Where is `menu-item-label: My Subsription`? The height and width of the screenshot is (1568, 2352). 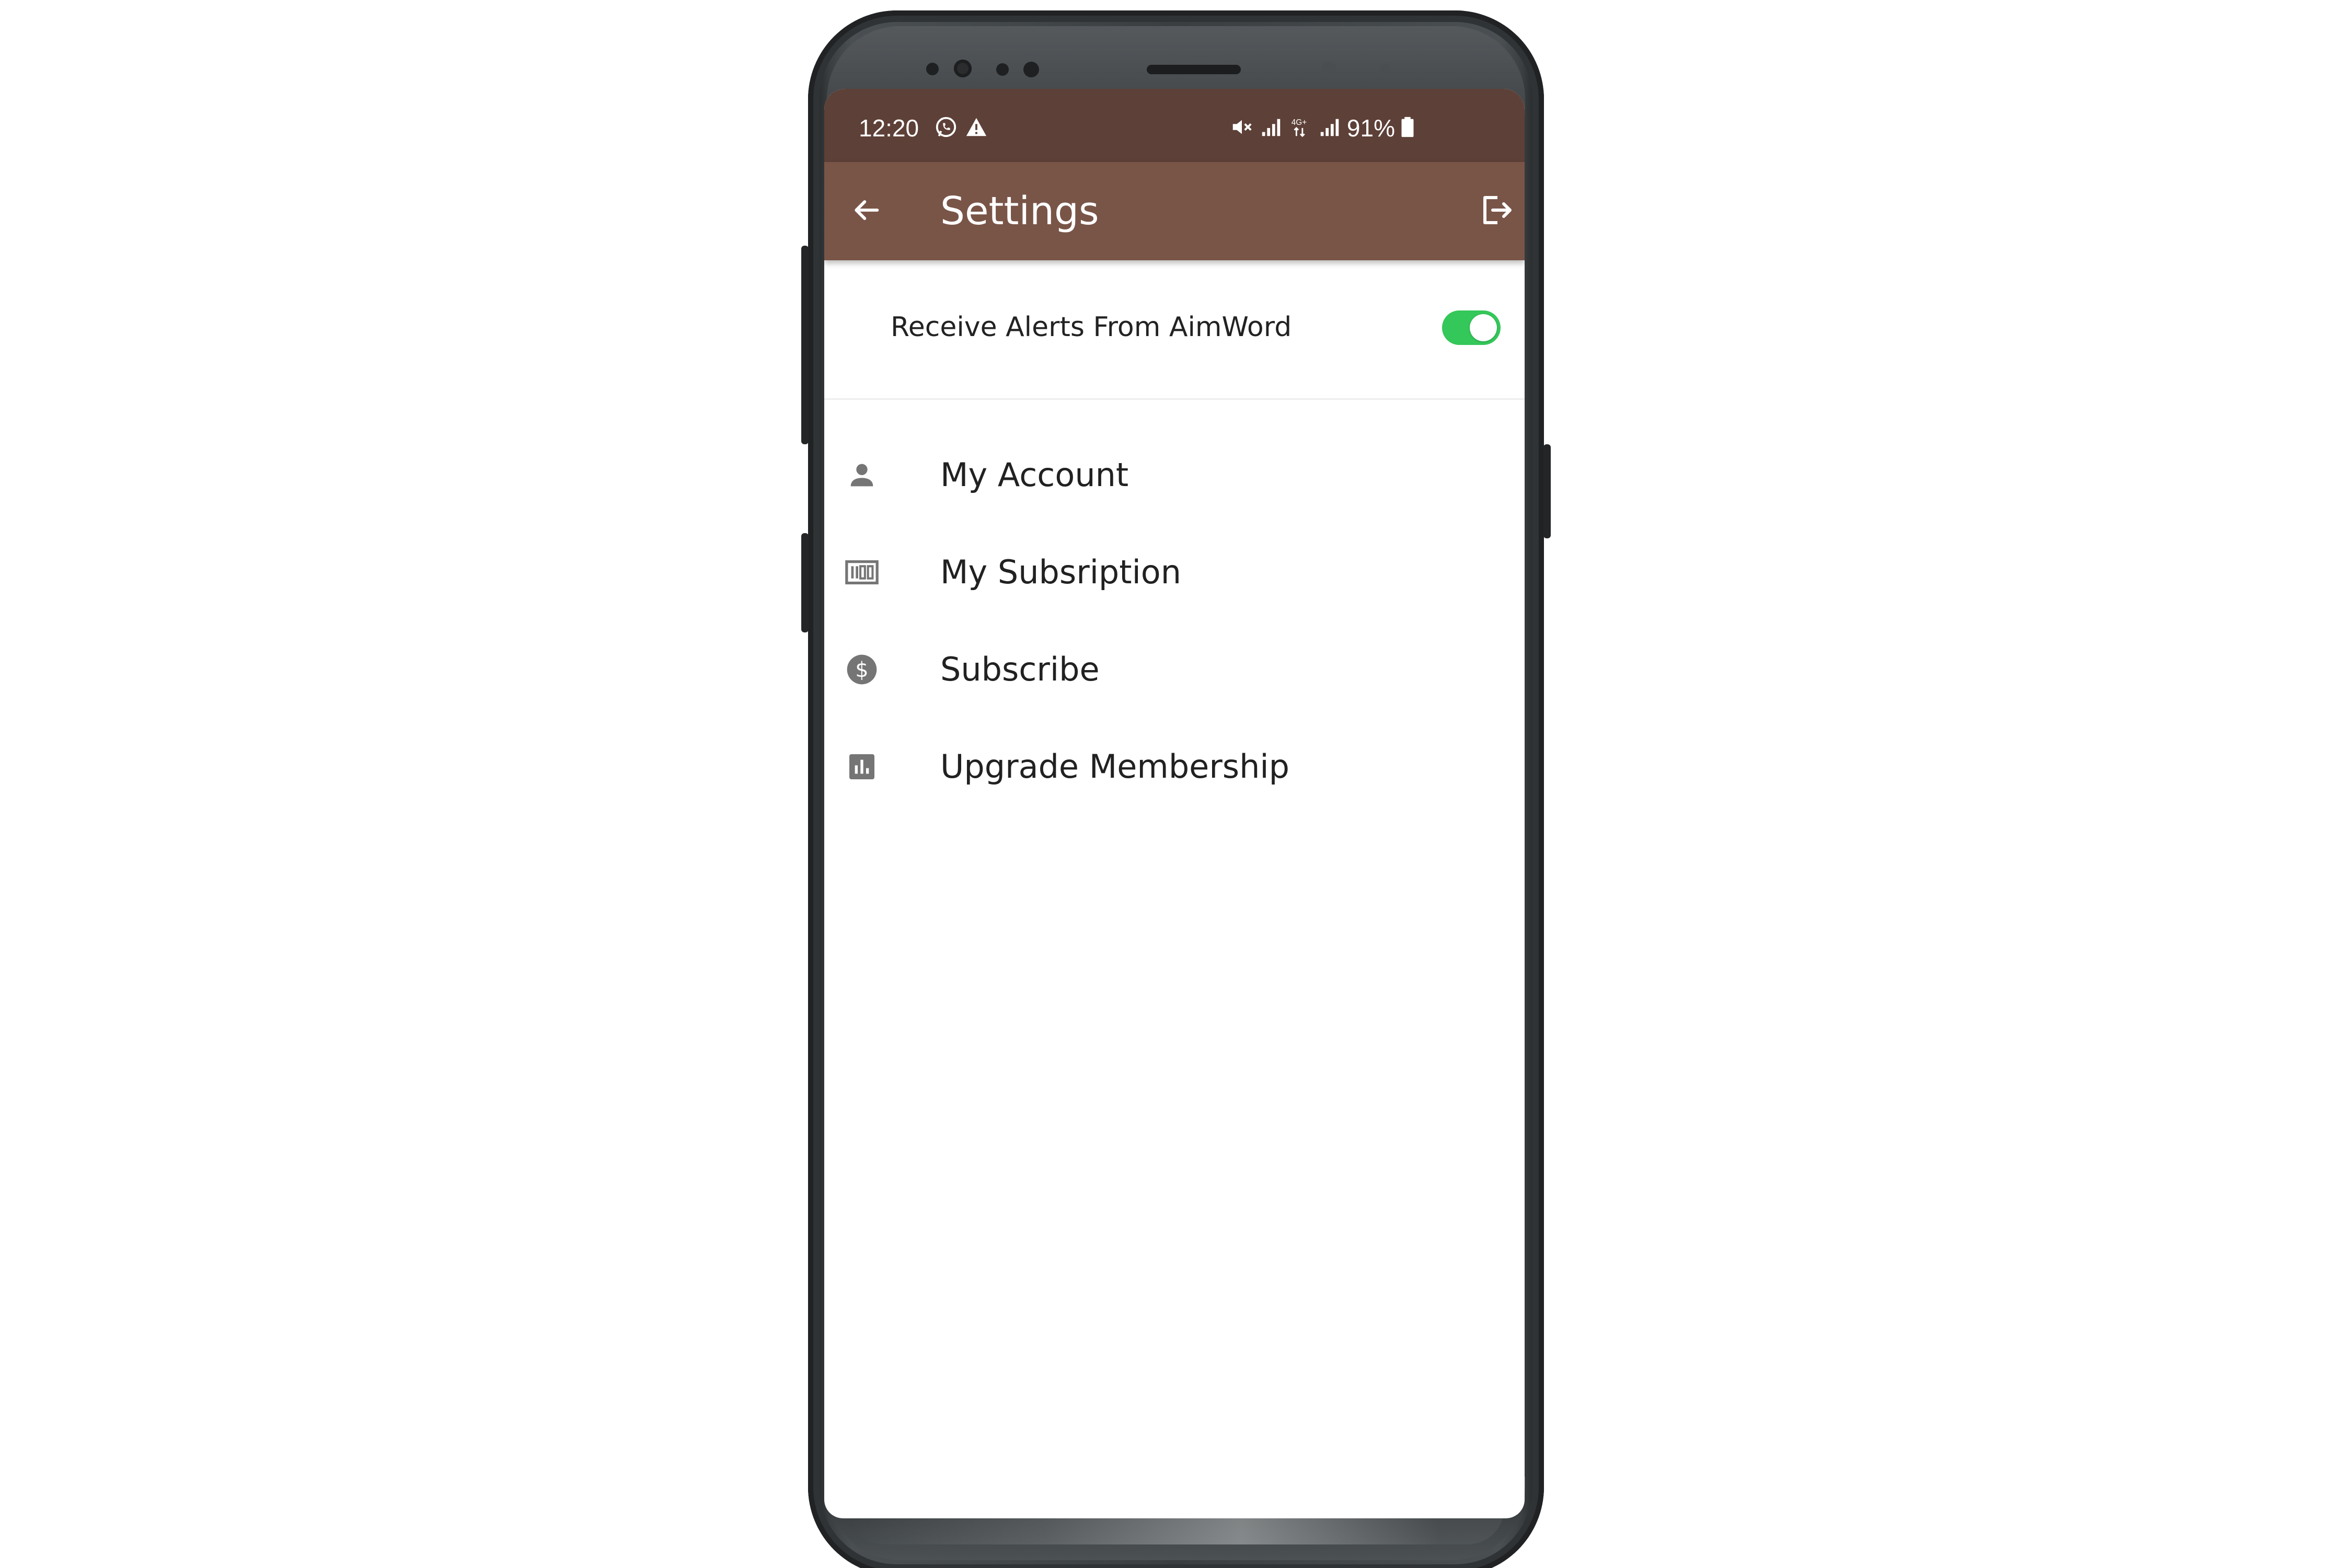
menu-item-label: My Subsription is located at coordinates (1061, 572).